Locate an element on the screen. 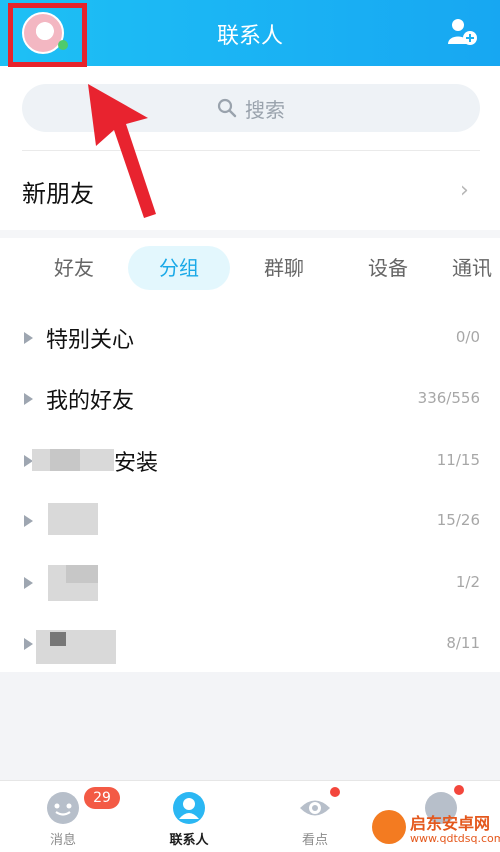 The image size is (500, 852). empty-area is located at coordinates (250, 726).